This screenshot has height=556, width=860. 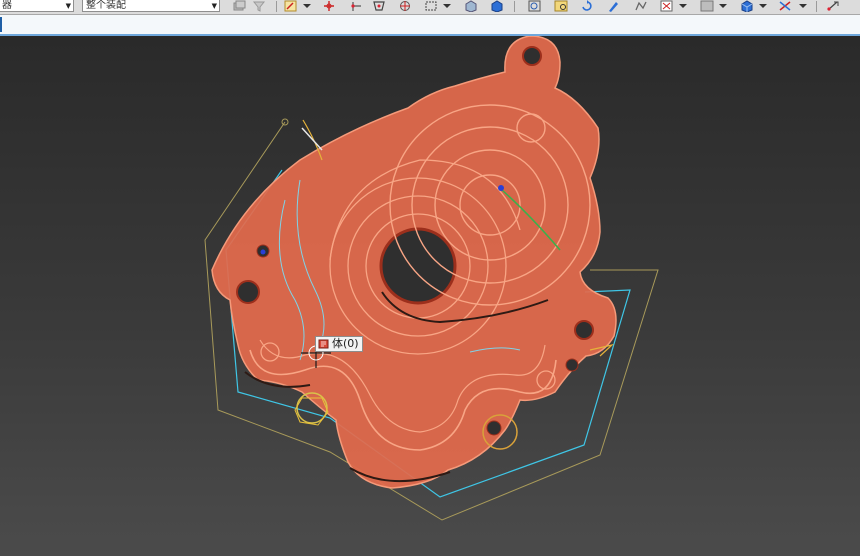 What do you see at coordinates (323, 344) in the screenshot?
I see `body-icon` at bounding box center [323, 344].